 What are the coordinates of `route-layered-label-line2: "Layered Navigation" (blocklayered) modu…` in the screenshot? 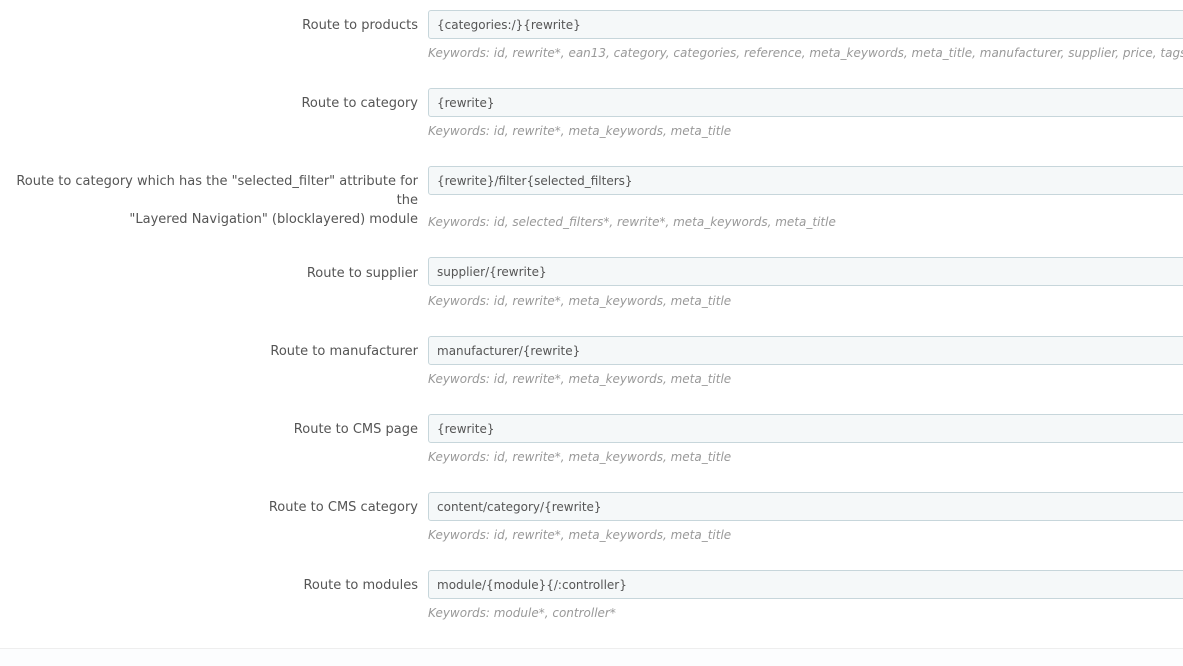 It's located at (273, 219).